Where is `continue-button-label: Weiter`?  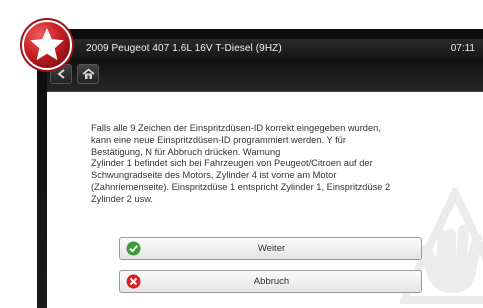 continue-button-label: Weiter is located at coordinates (271, 248).